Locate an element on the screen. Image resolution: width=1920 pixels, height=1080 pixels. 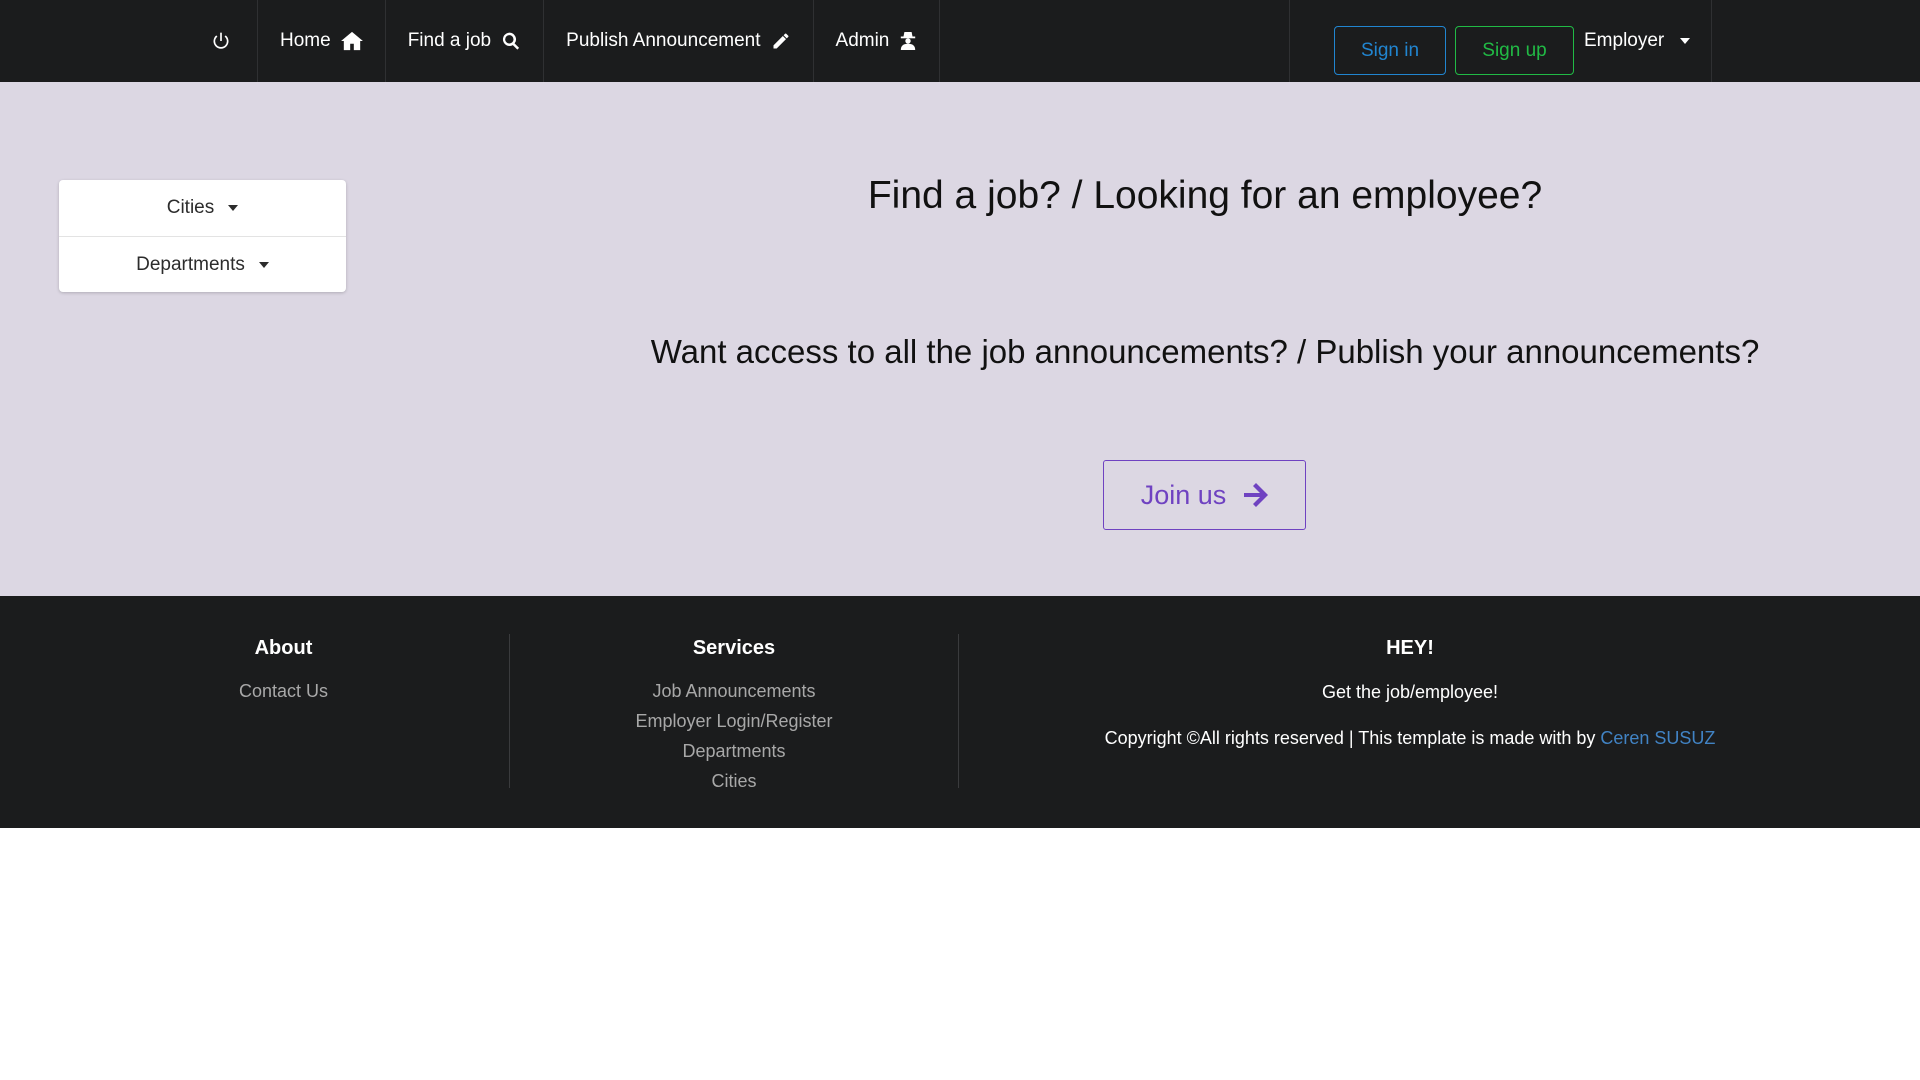
nav-admin: Admin is located at coordinates (877, 41).